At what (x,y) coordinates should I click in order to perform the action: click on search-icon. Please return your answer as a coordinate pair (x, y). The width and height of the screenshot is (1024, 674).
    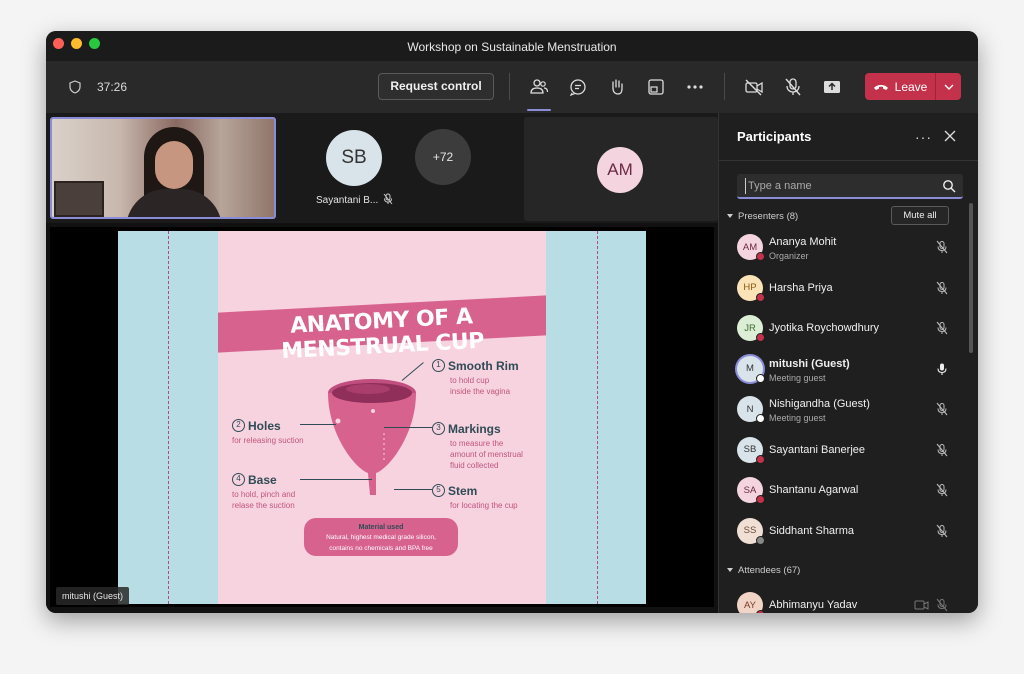
    Looking at the image, I should click on (949, 186).